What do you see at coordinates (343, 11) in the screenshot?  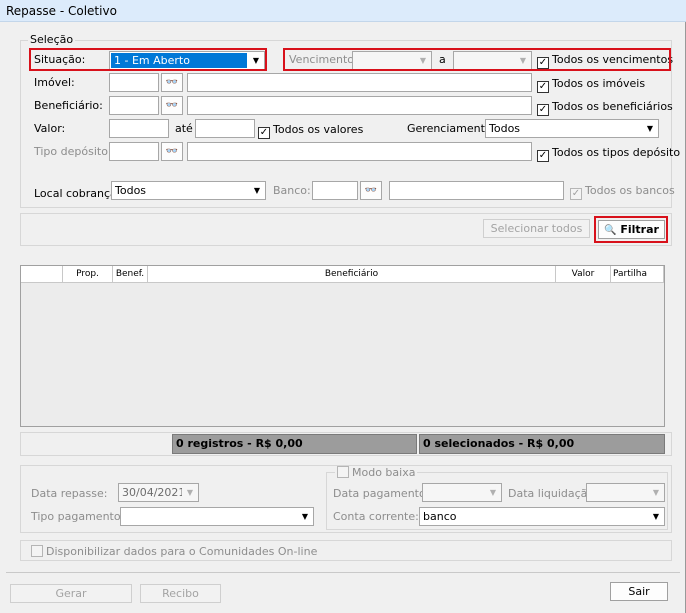 I see `title-bar: Repasse - Coletivo` at bounding box center [343, 11].